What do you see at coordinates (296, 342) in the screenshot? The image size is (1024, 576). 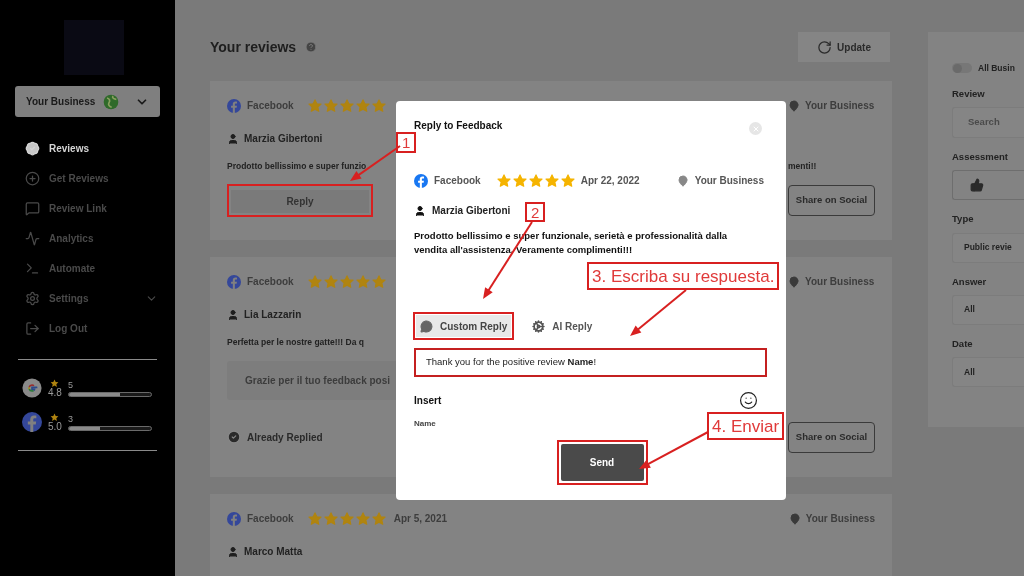 I see `review-text: Perfetta per le nostre gatte!!! Da q` at bounding box center [296, 342].